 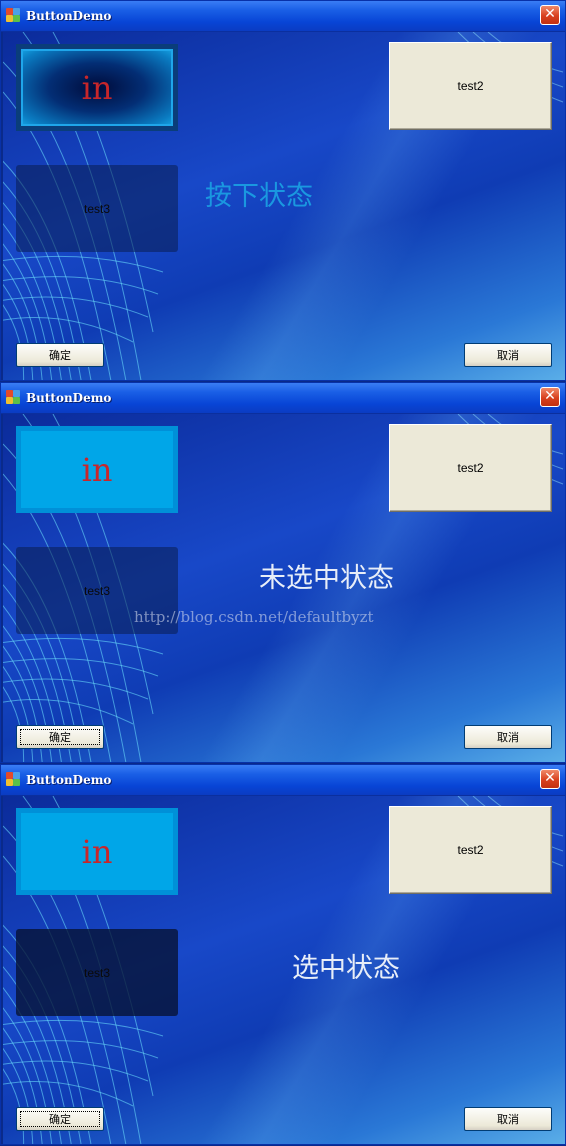 I want to click on watermark: http://blog.csdn.net/defaultbyzt, so click(x=254, y=617).